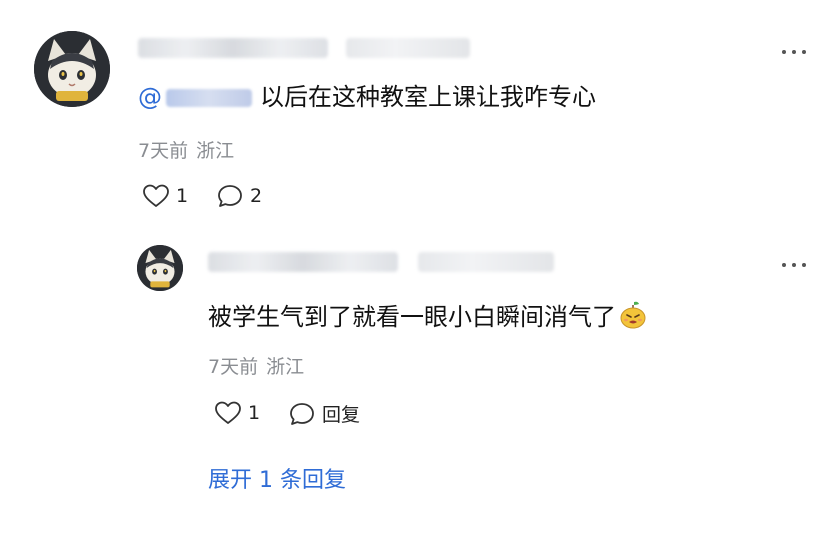 Image resolution: width=830 pixels, height=538 pixels. What do you see at coordinates (233, 48) in the screenshot?
I see `author-name-blurred` at bounding box center [233, 48].